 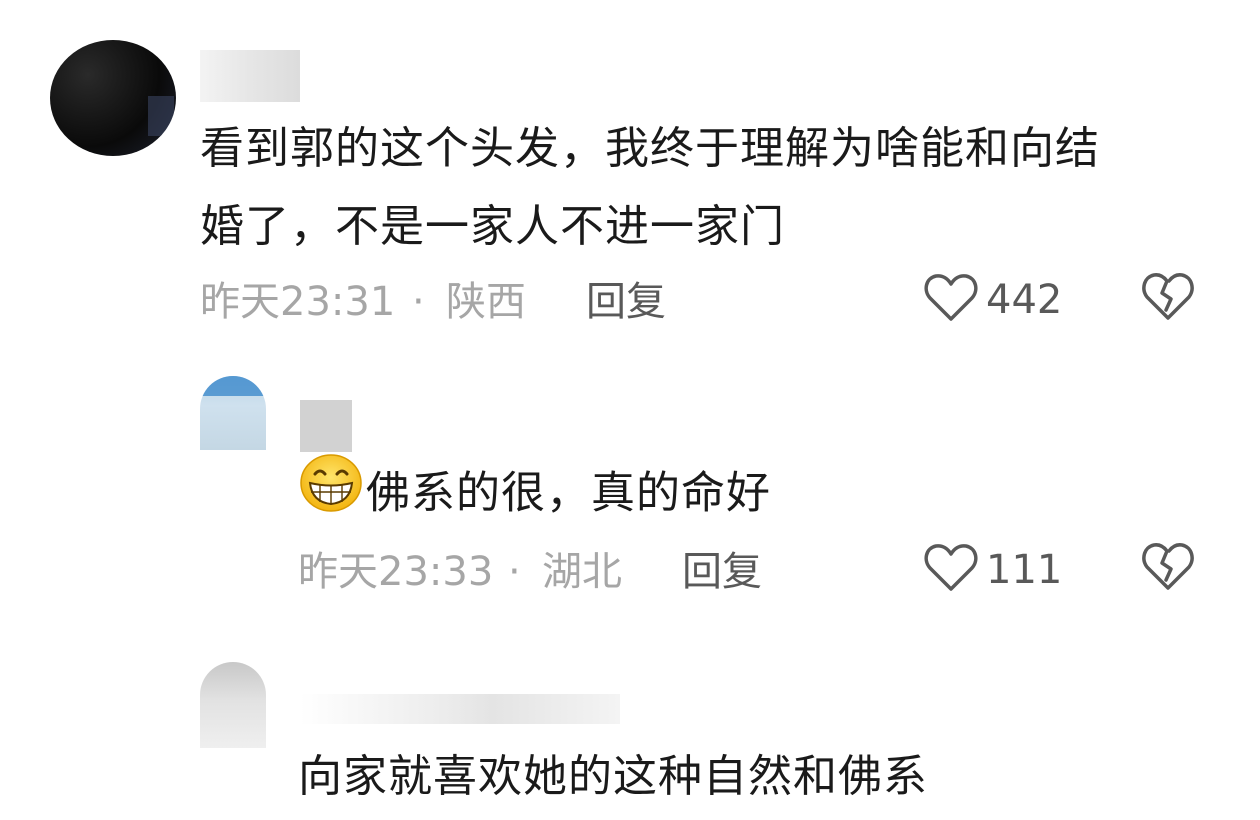 I want to click on like-button: 442, so click(x=993, y=300).